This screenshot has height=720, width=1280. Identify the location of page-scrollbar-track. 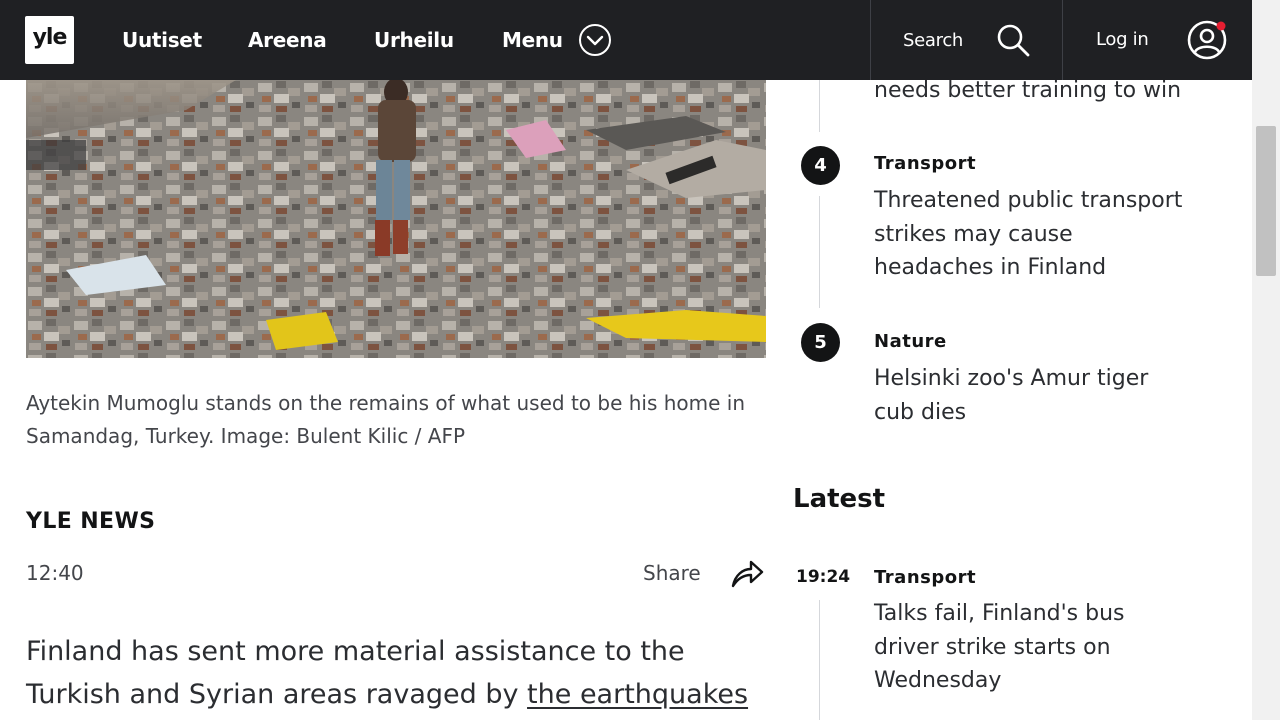
(1266, 360).